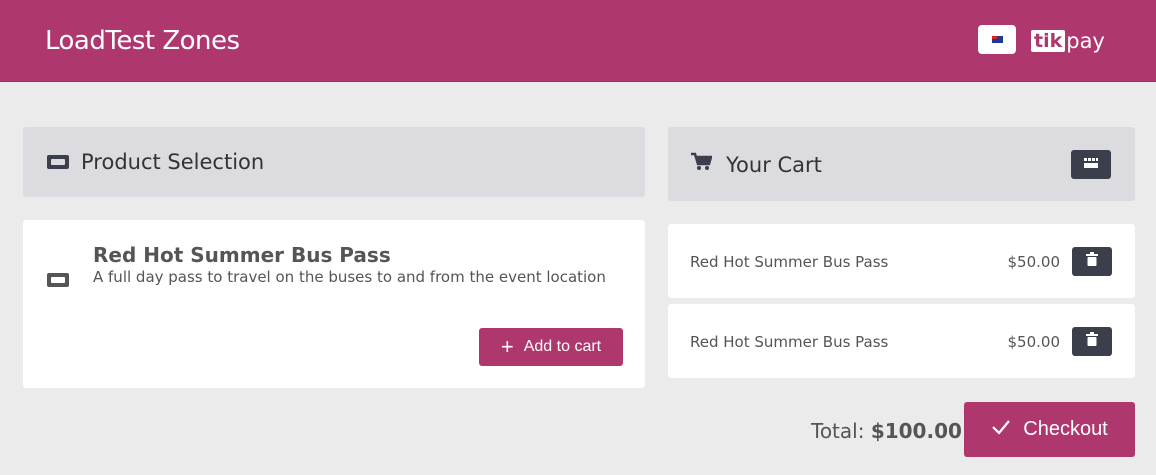 The image size is (1156, 475). I want to click on product-selection-header: Product Selection, so click(334, 162).